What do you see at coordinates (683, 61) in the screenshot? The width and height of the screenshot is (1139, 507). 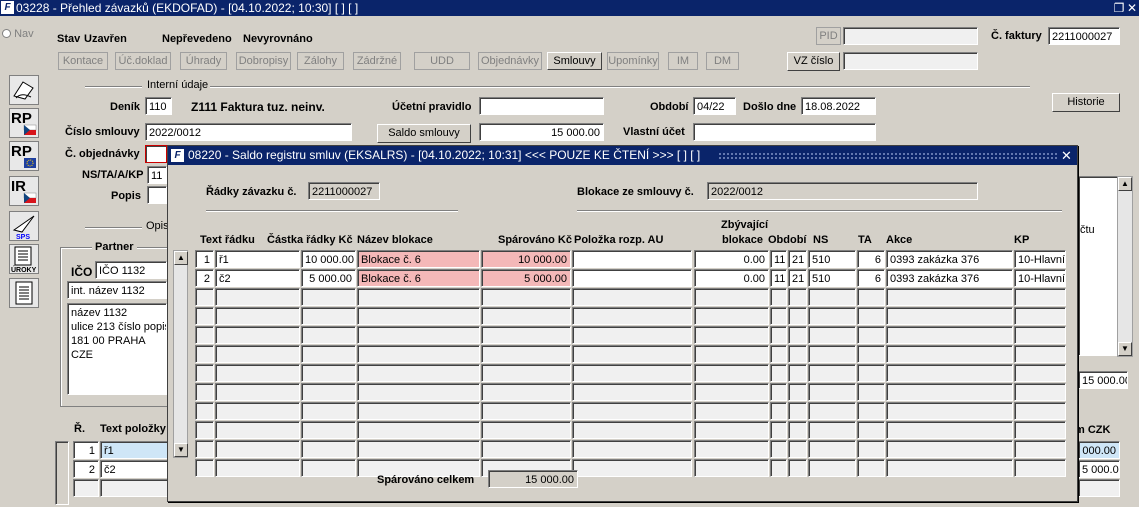 I see `tab-im: IM` at bounding box center [683, 61].